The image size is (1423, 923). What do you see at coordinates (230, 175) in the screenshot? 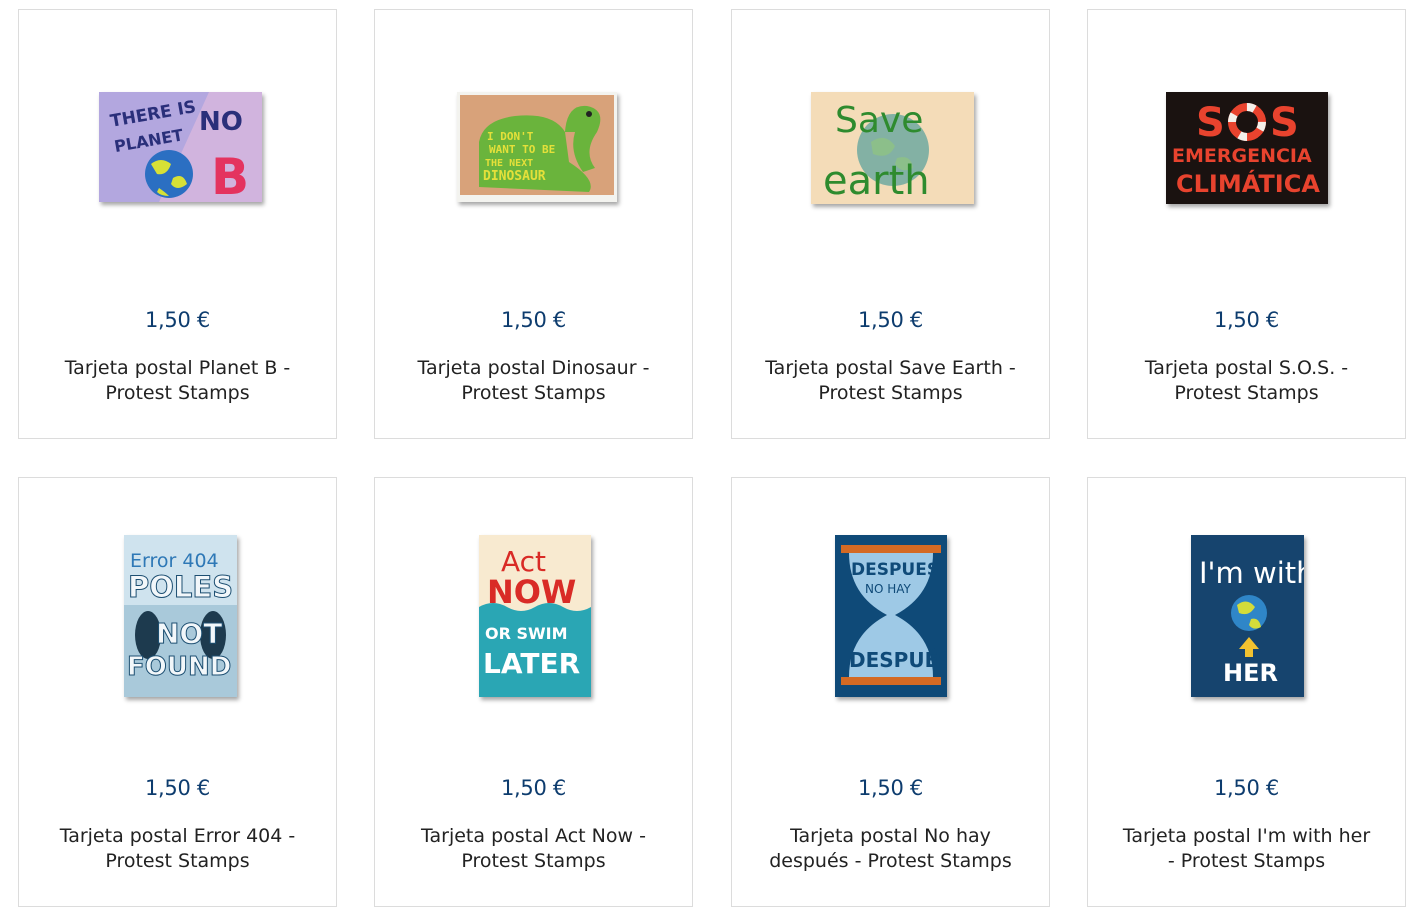
I see `svg-text: B` at bounding box center [230, 175].